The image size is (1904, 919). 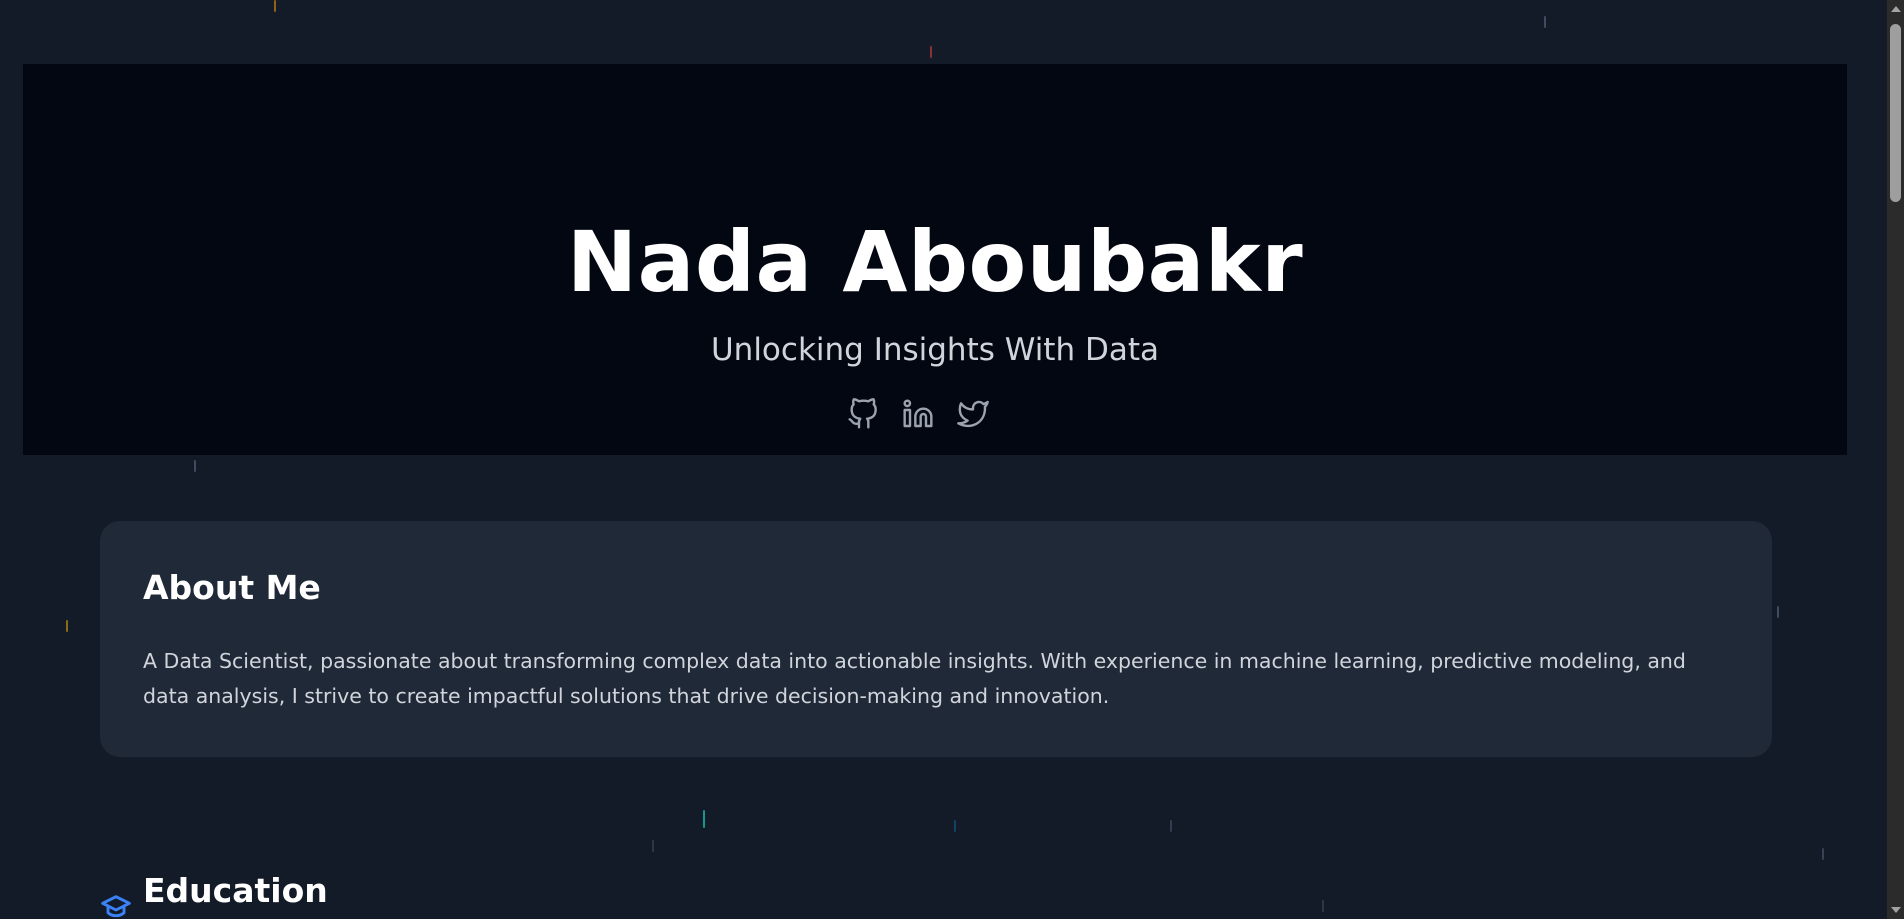 I want to click on github-icon, so click(x=862, y=413).